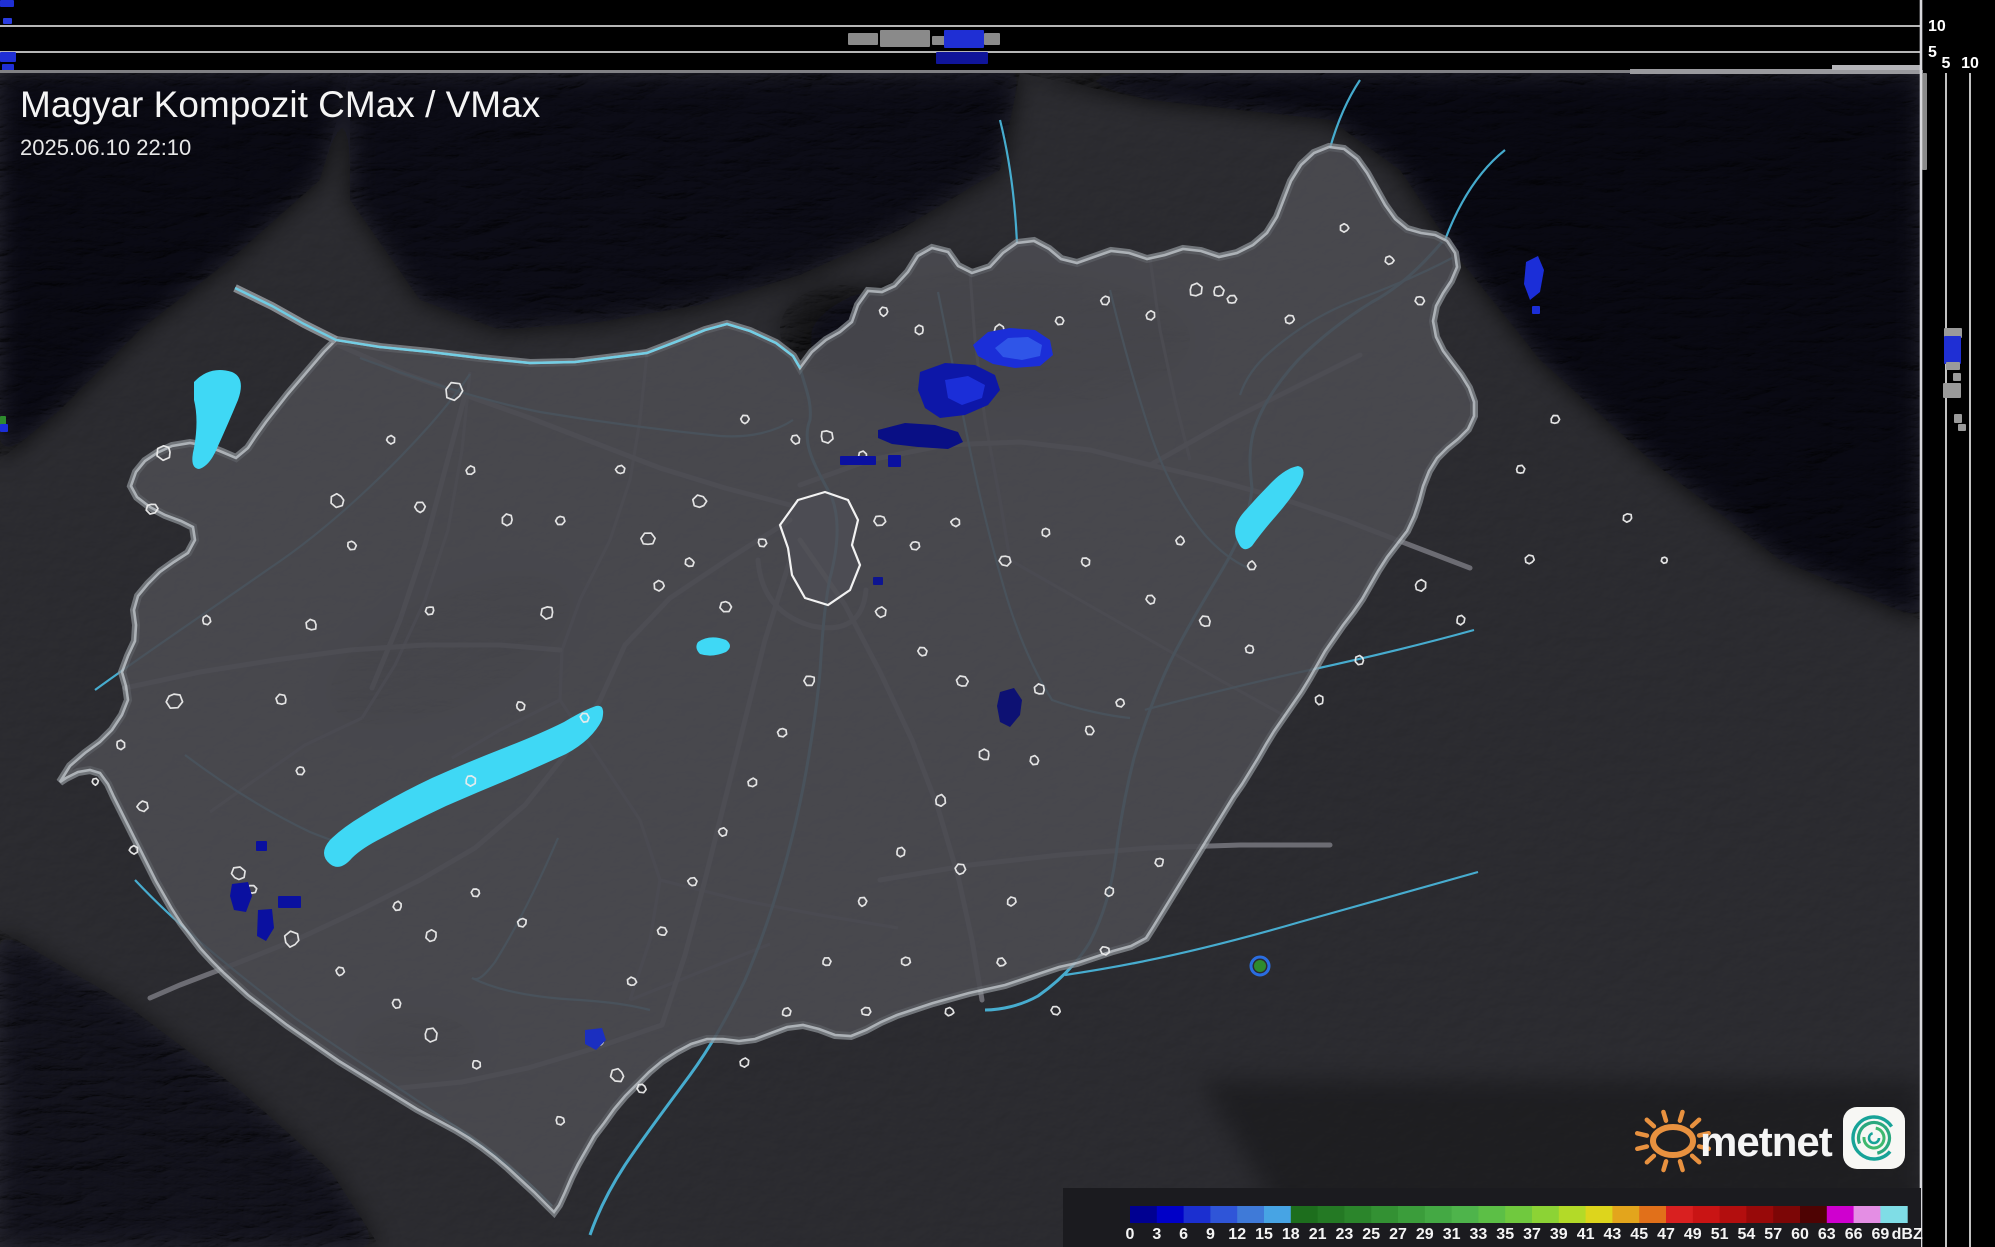  I want to click on scale-tick-label: 15, so click(1264, 1234).